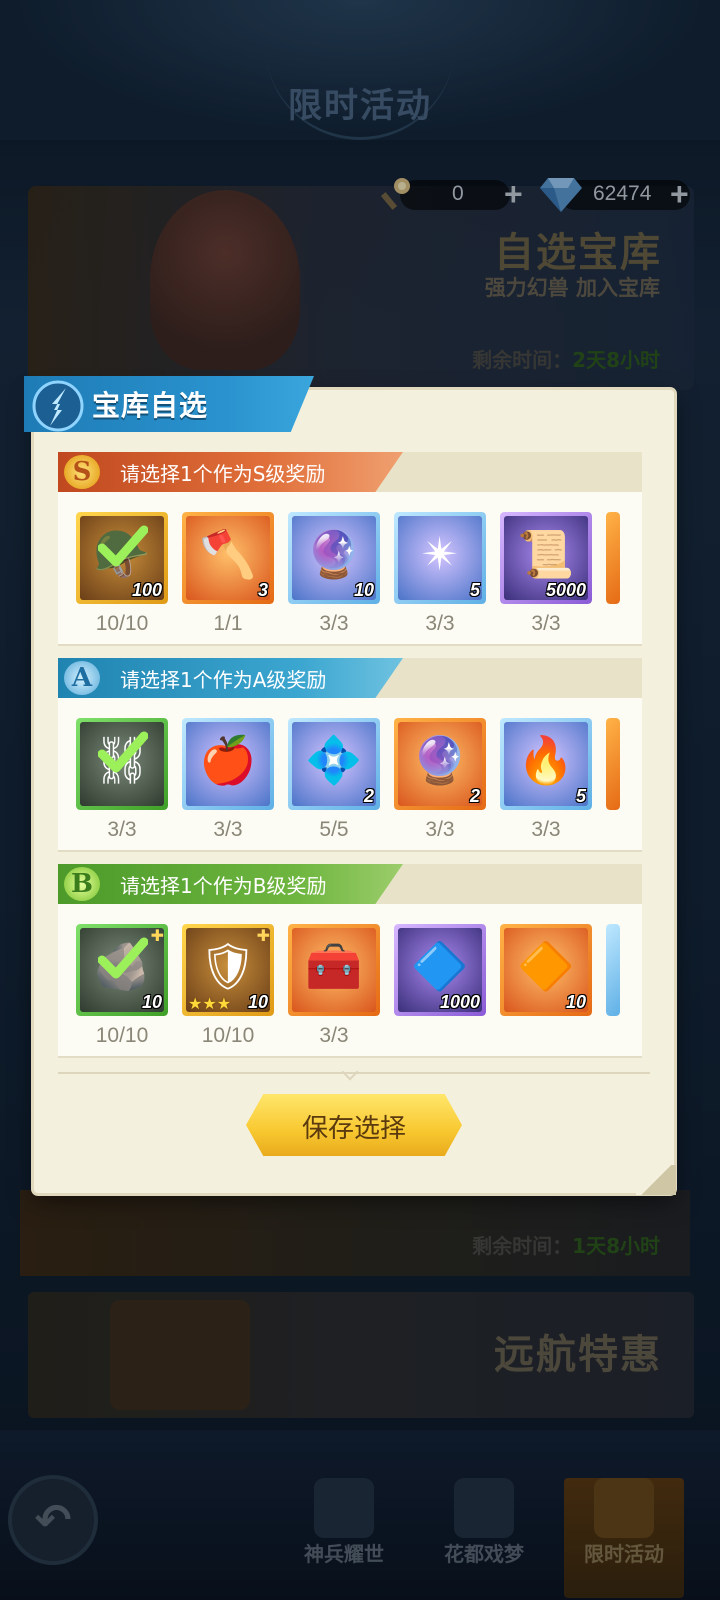 This screenshot has width=720, height=1600. I want to click on item-quantity: 100, so click(146, 590).